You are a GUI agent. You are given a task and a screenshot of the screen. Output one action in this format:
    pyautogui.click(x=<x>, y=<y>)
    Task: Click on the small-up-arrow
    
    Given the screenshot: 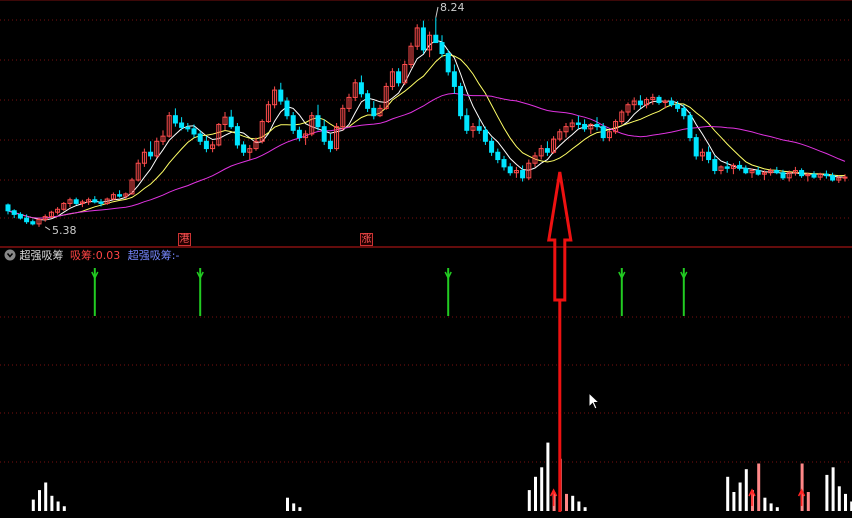 What is the action you would take?
    pyautogui.click(x=553, y=497)
    